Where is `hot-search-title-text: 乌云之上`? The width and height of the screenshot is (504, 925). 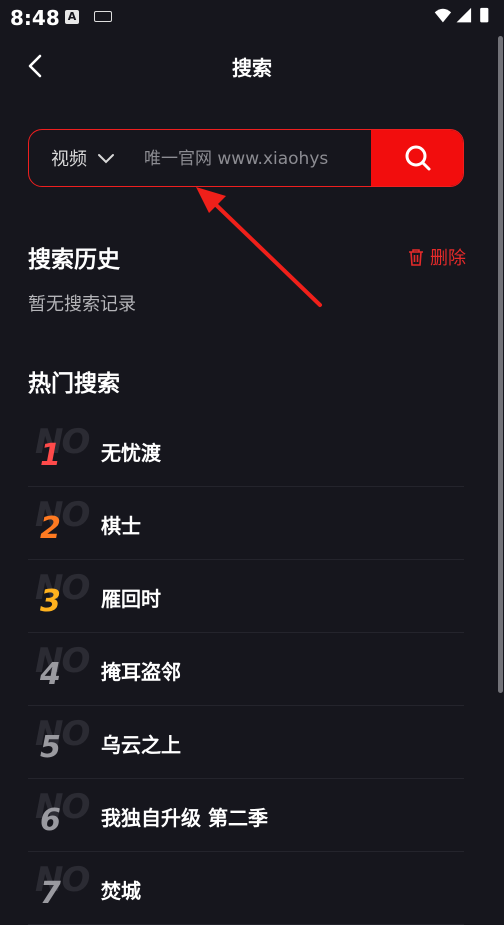
hot-search-title-text: 乌云之上 is located at coordinates (141, 745).